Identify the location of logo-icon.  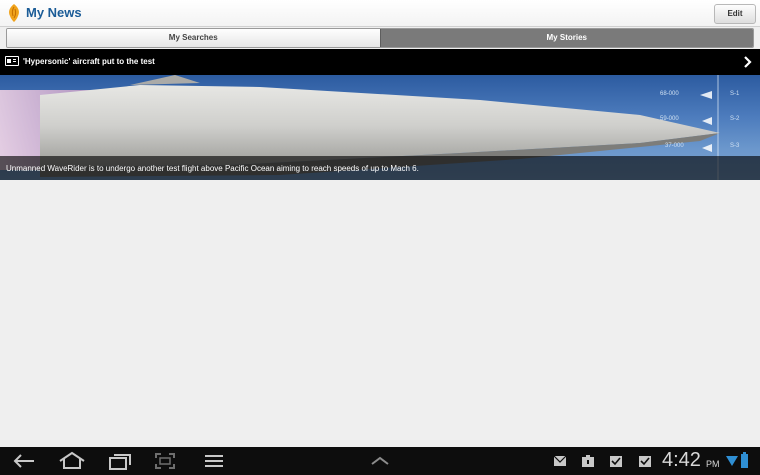
(14, 13).